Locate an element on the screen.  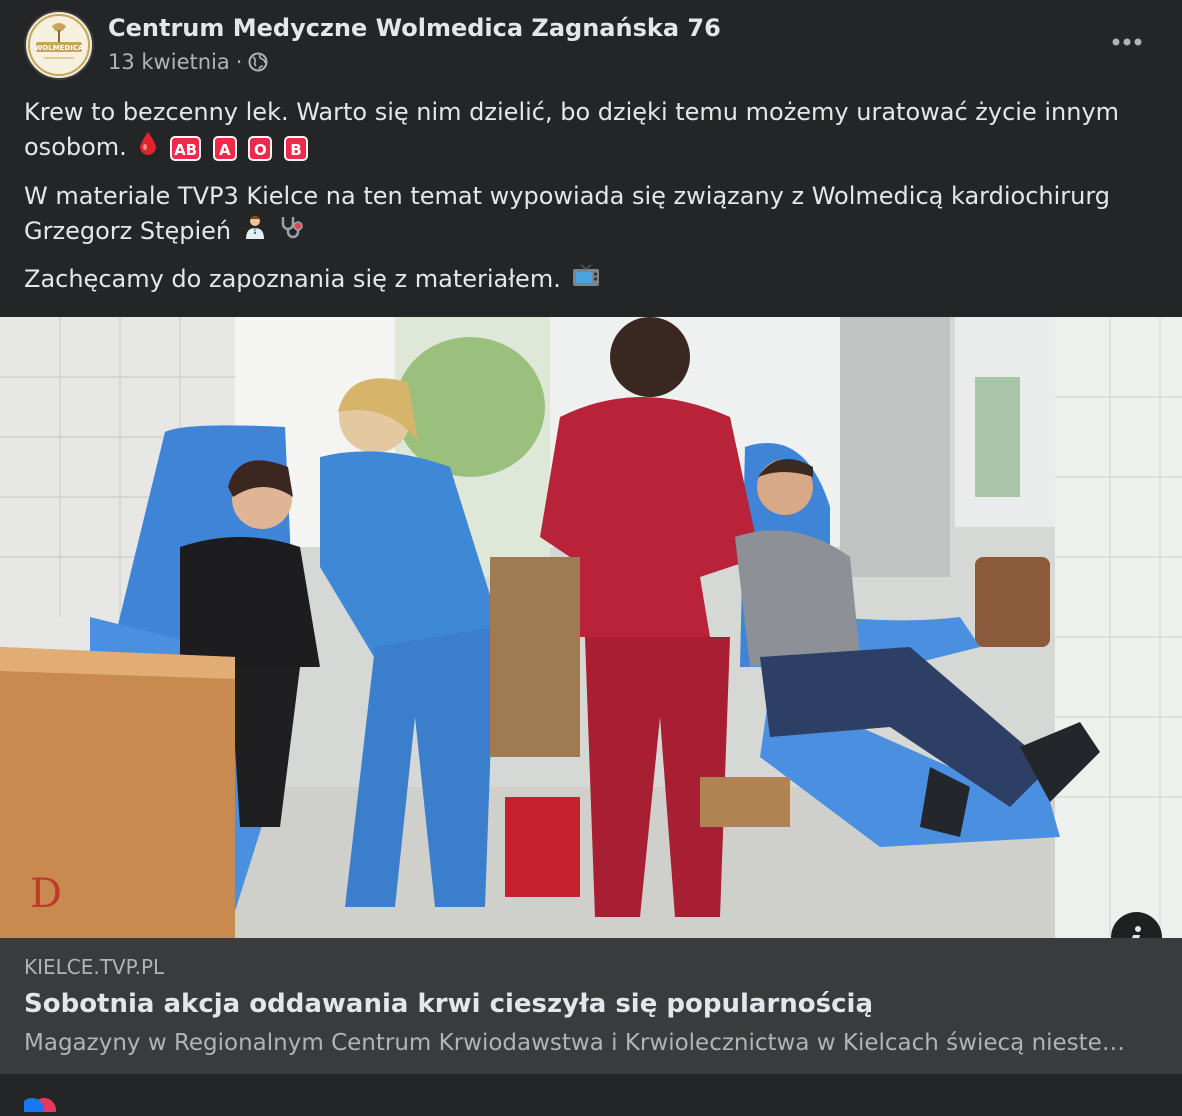
svg-text: D is located at coordinates (46, 894).